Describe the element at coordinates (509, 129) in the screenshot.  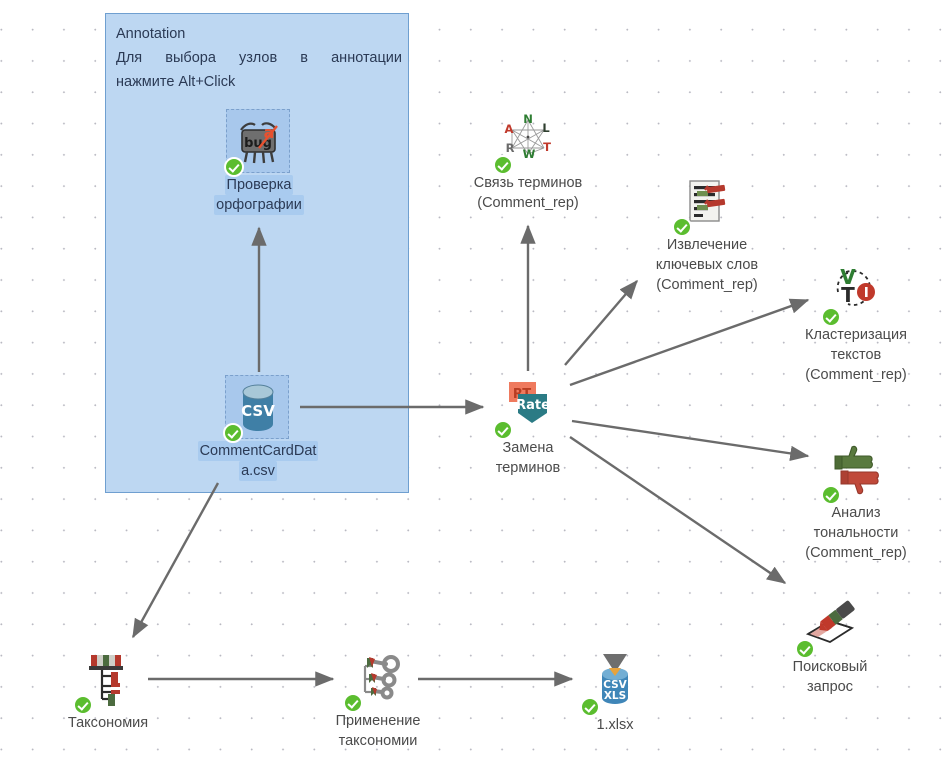
I see `svg-text: A` at that location.